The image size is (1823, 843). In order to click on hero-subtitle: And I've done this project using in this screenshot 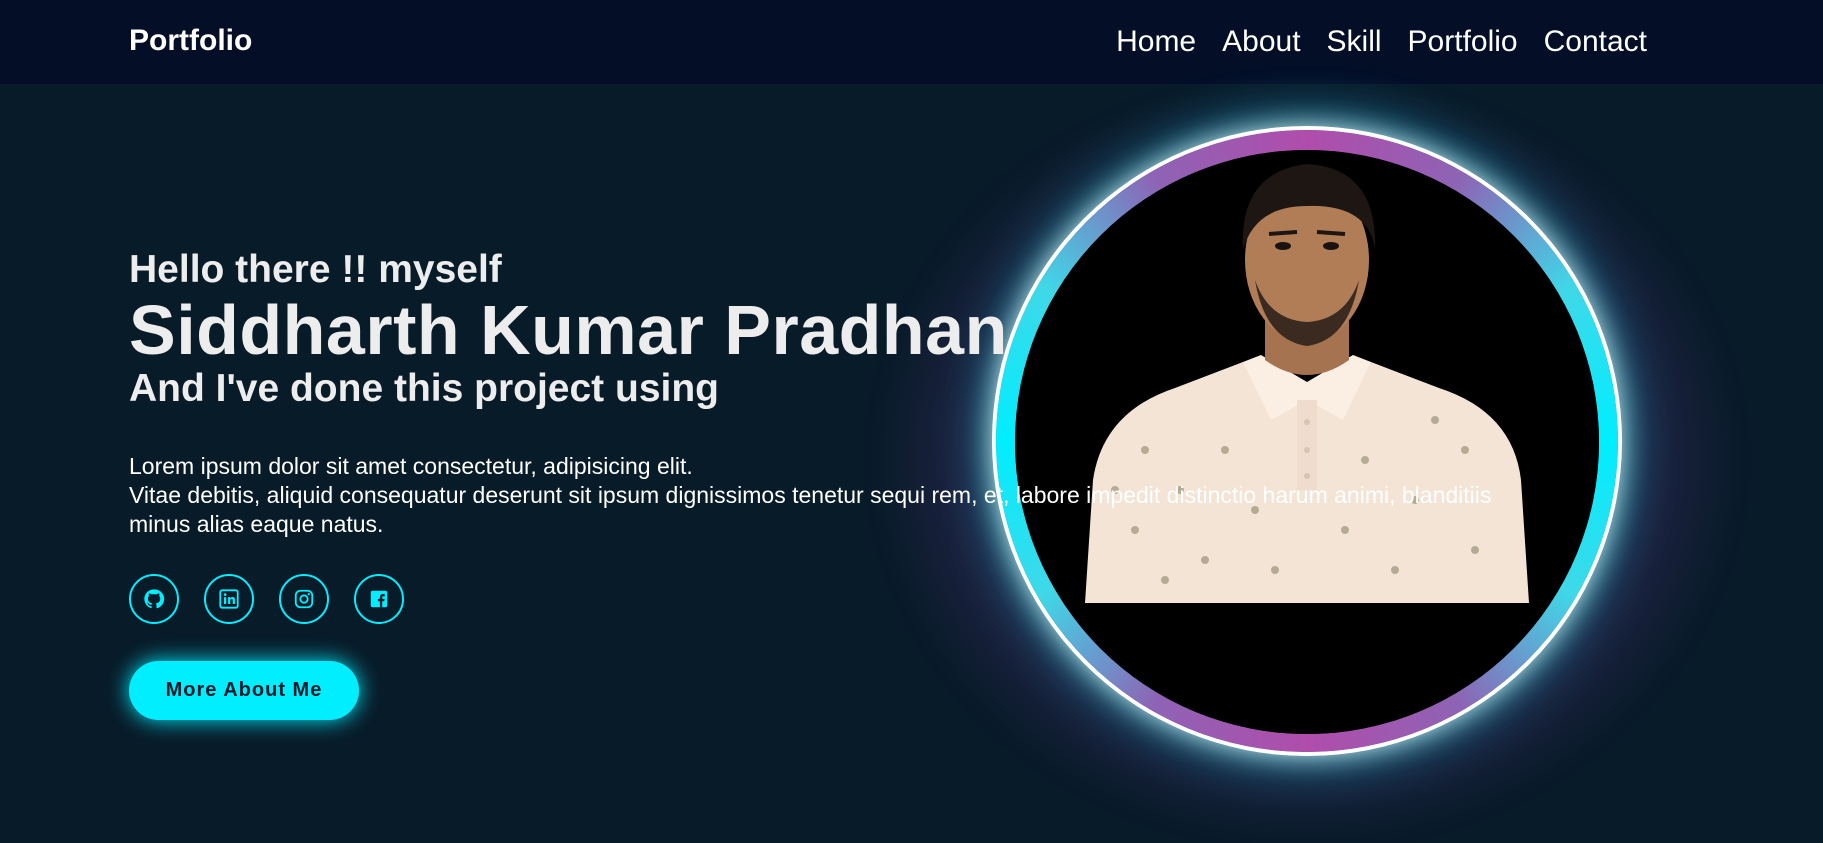, I will do `click(424, 388)`.